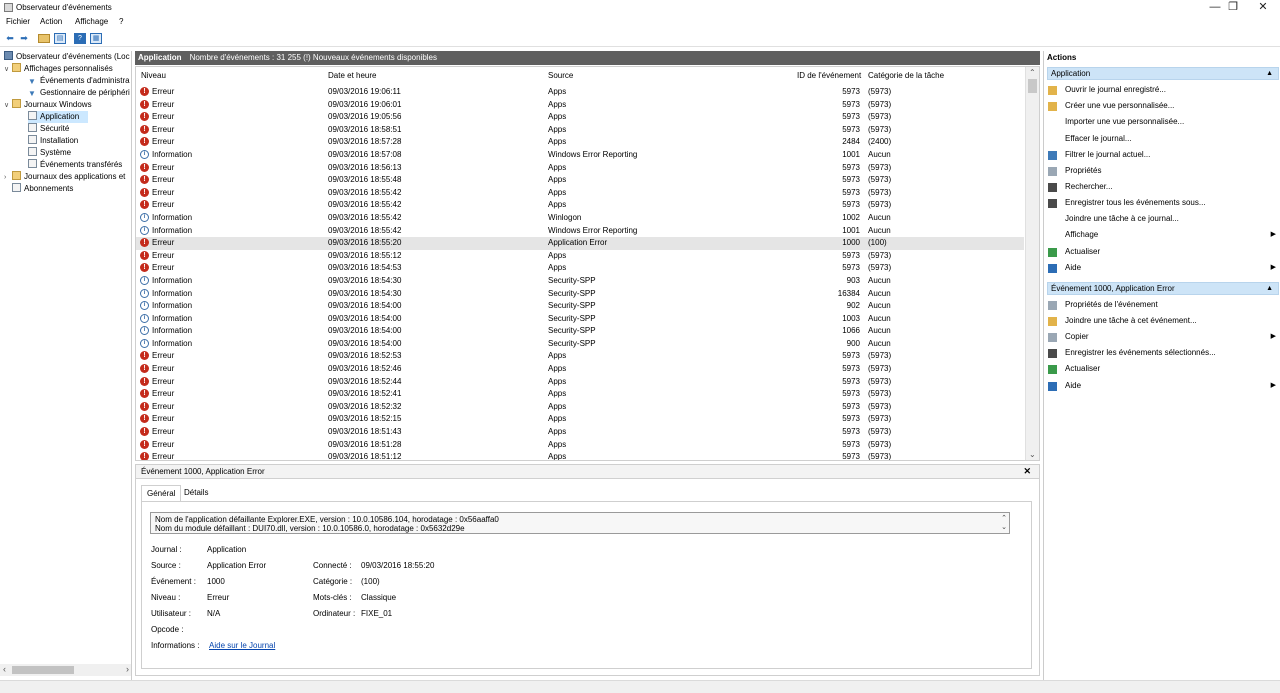 Image resolution: width=1280 pixels, height=693 pixels. What do you see at coordinates (121, 21) in the screenshot?
I see `menu-help: ?` at bounding box center [121, 21].